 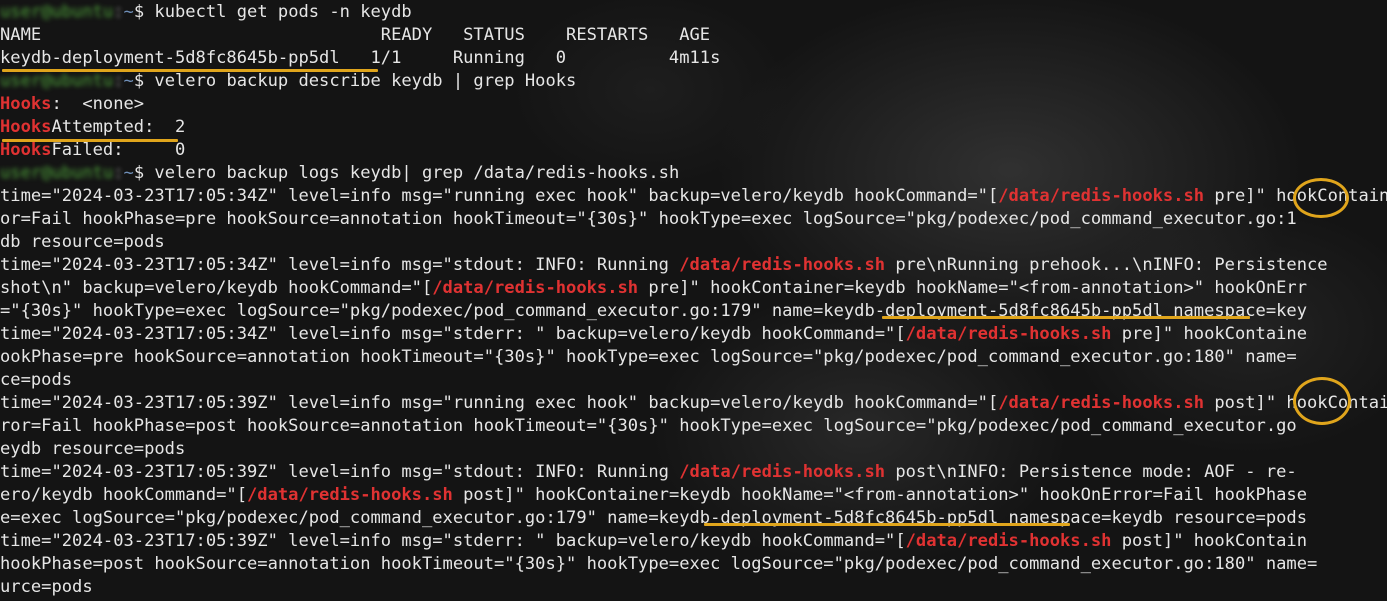 What do you see at coordinates (98, 104) in the screenshot?
I see `output-text: : <none>` at bounding box center [98, 104].